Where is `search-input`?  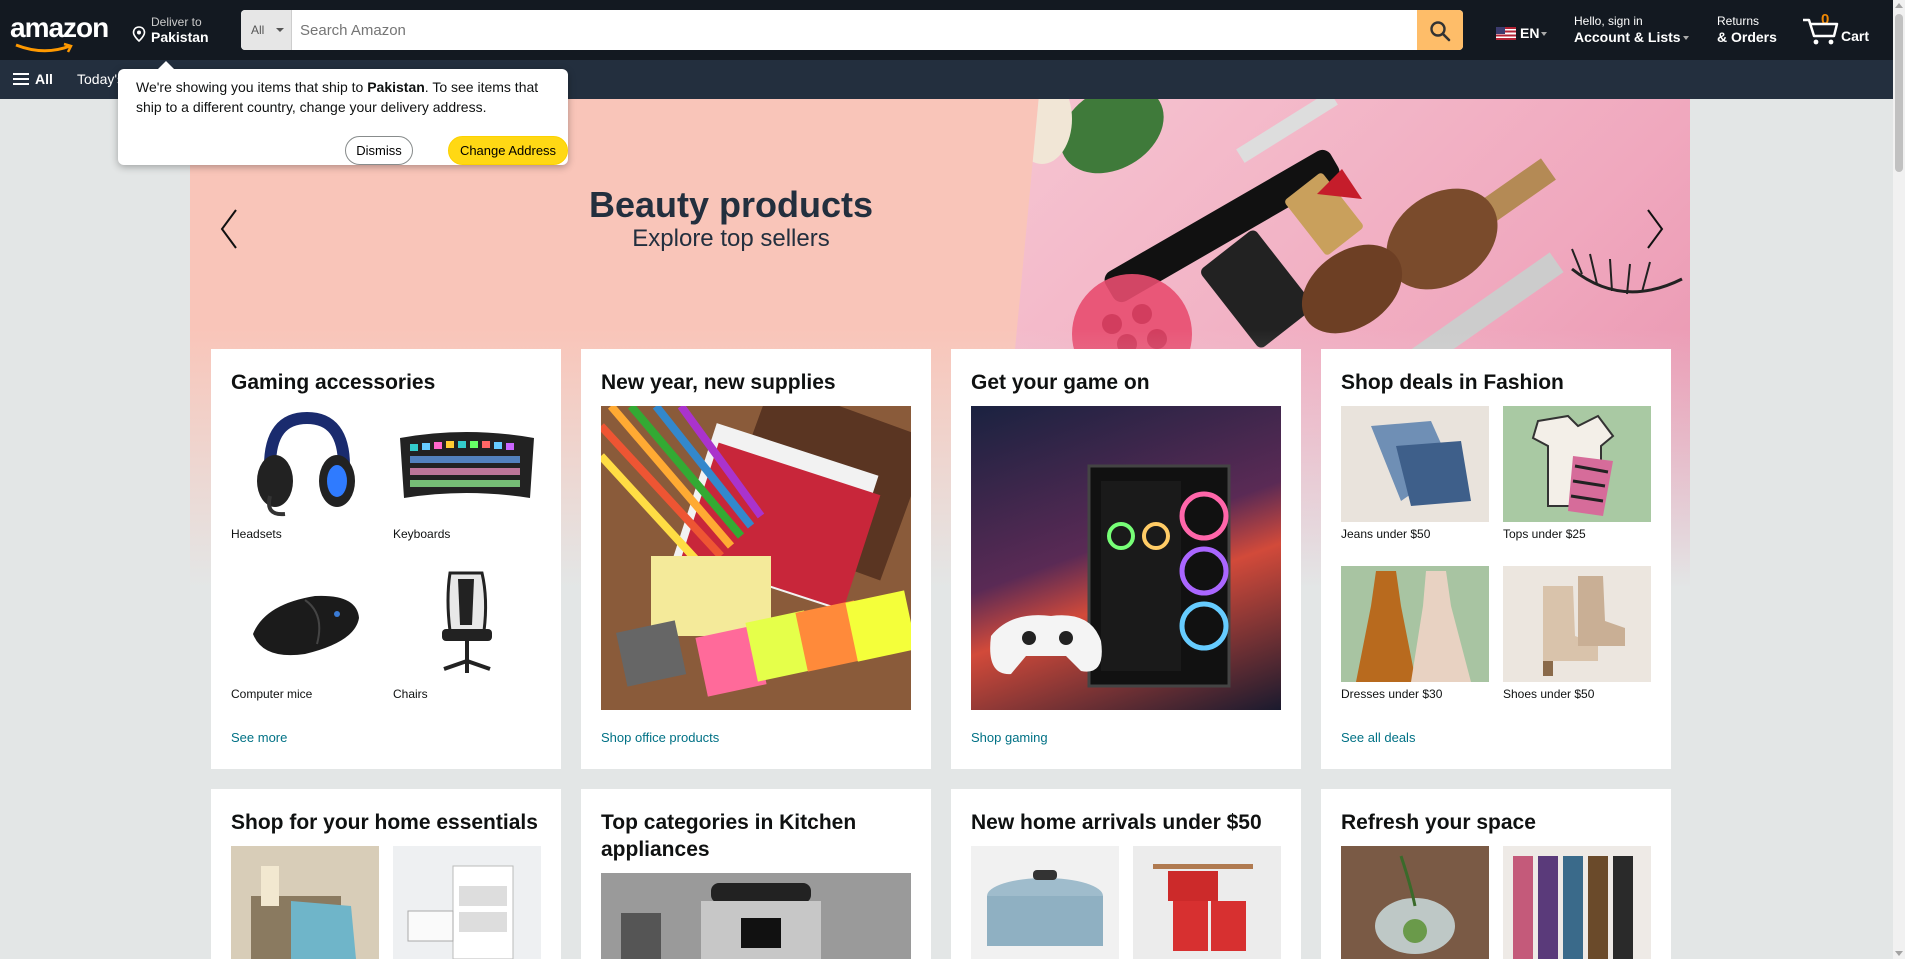
search-input is located at coordinates (854, 30).